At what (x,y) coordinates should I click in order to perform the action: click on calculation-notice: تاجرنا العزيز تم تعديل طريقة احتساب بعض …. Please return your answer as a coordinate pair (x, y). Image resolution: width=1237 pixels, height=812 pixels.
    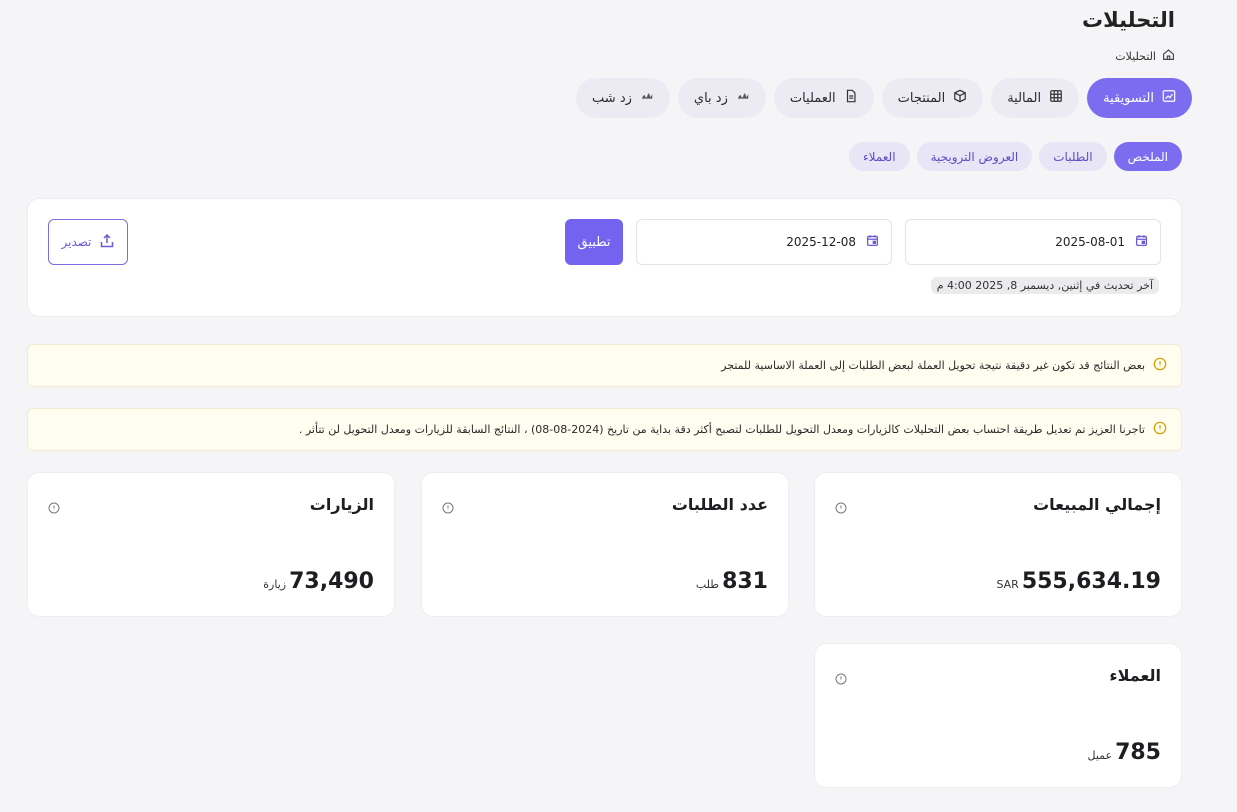
    Looking at the image, I should click on (604, 429).